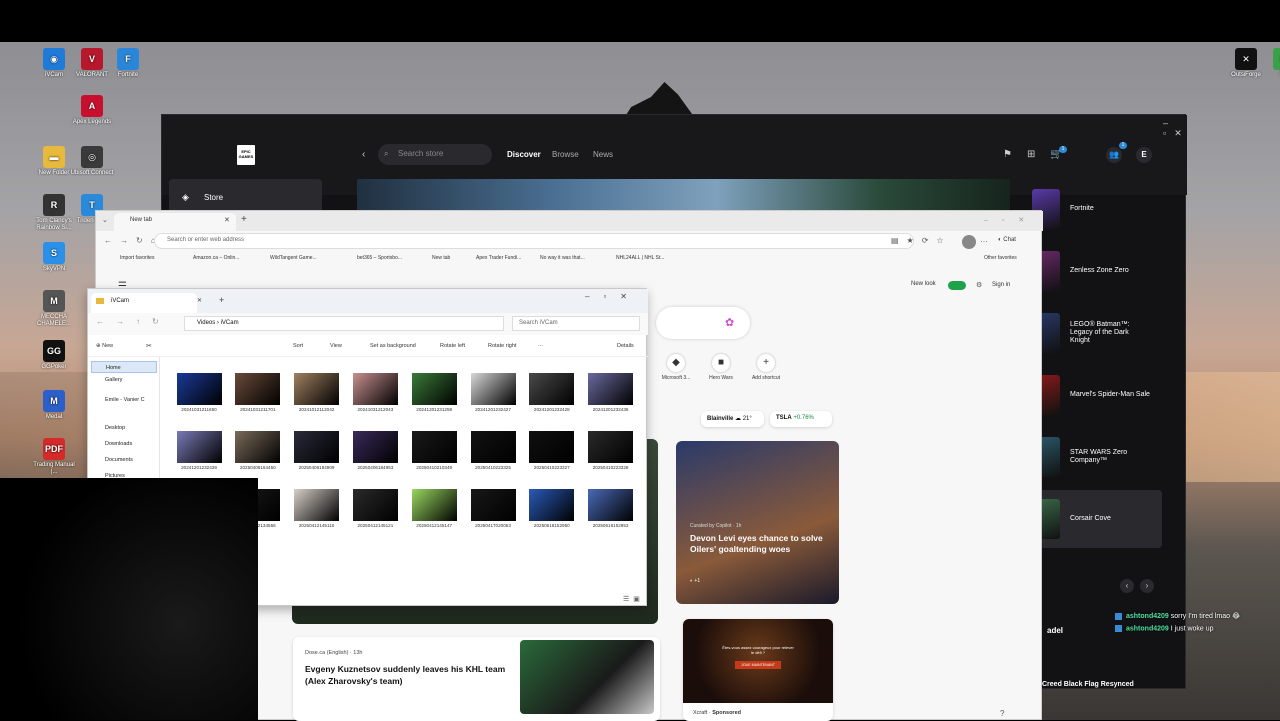  I want to click on file-thumbnail: 20241031212043, so click(375, 392).